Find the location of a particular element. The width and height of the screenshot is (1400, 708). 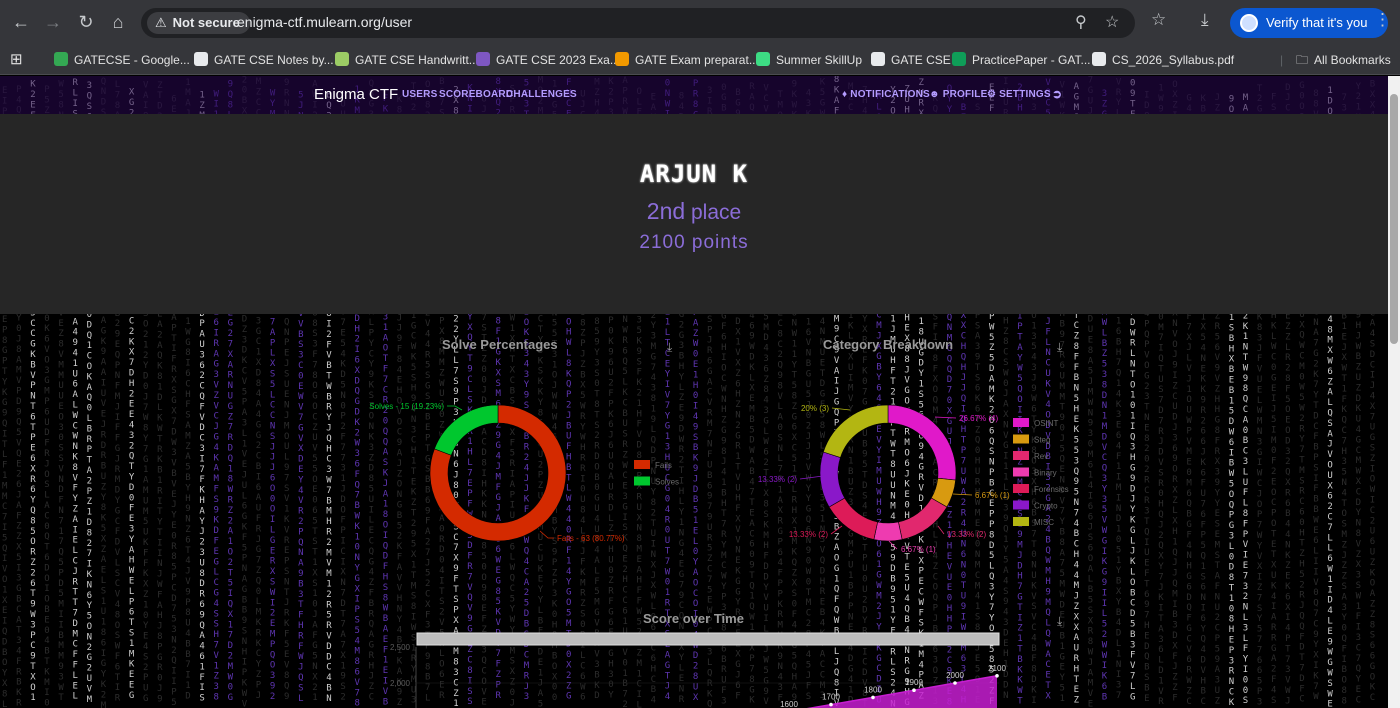

verify-label: Verify that it's you is located at coordinates (1316, 22).